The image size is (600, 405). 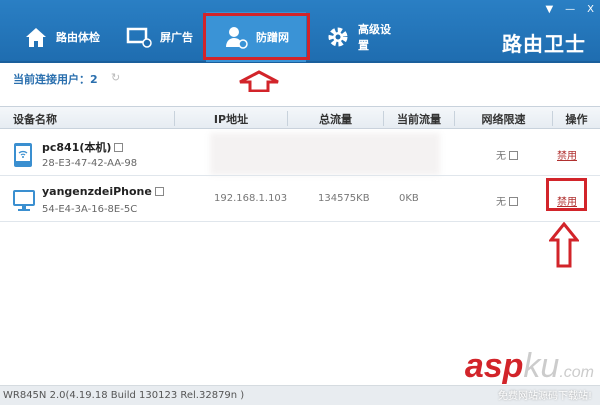 What do you see at coordinates (336, 118) in the screenshot?
I see `col-total-traffic: 总流量` at bounding box center [336, 118].